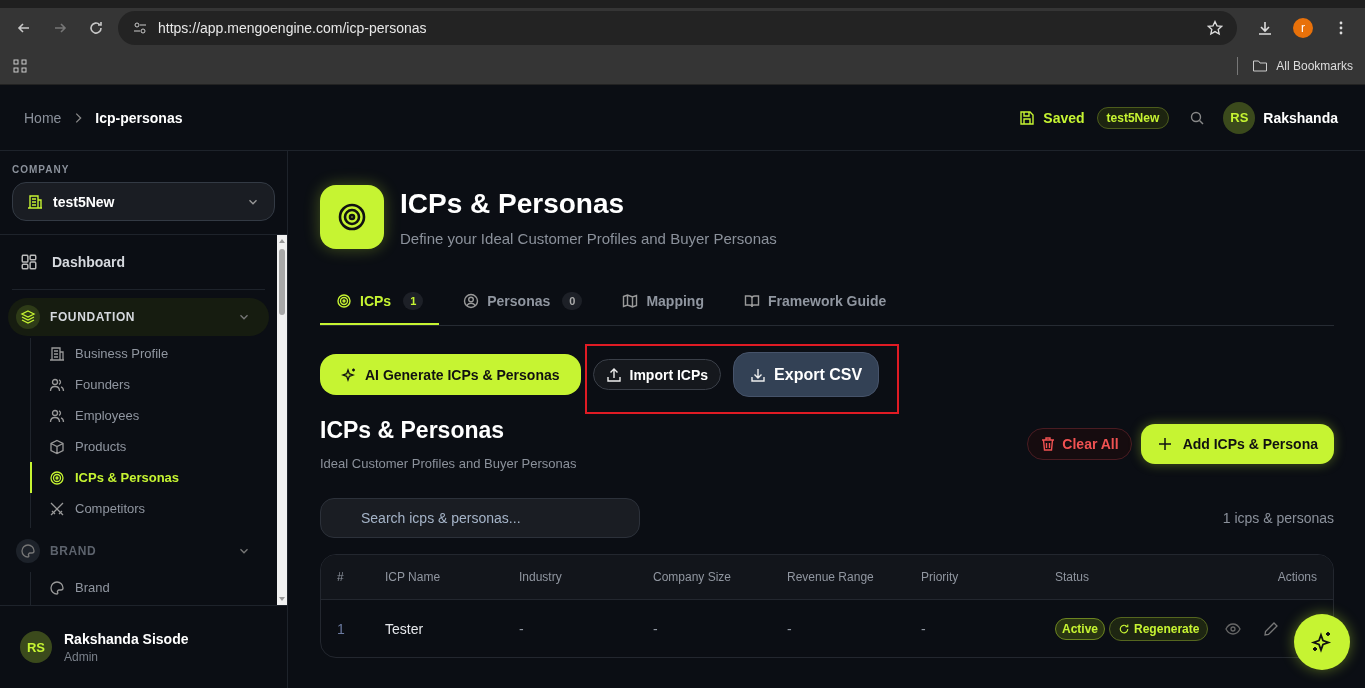 This screenshot has height=688, width=1365. Describe the element at coordinates (43, 117) in the screenshot. I see `breadcrumb-link: Home` at that location.